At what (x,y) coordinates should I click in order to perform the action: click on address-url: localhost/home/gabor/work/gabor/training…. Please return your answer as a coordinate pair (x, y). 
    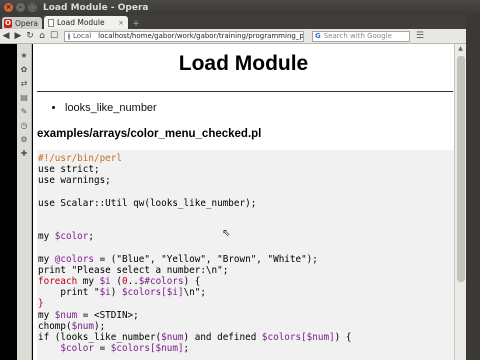
    Looking at the image, I should click on (200, 36).